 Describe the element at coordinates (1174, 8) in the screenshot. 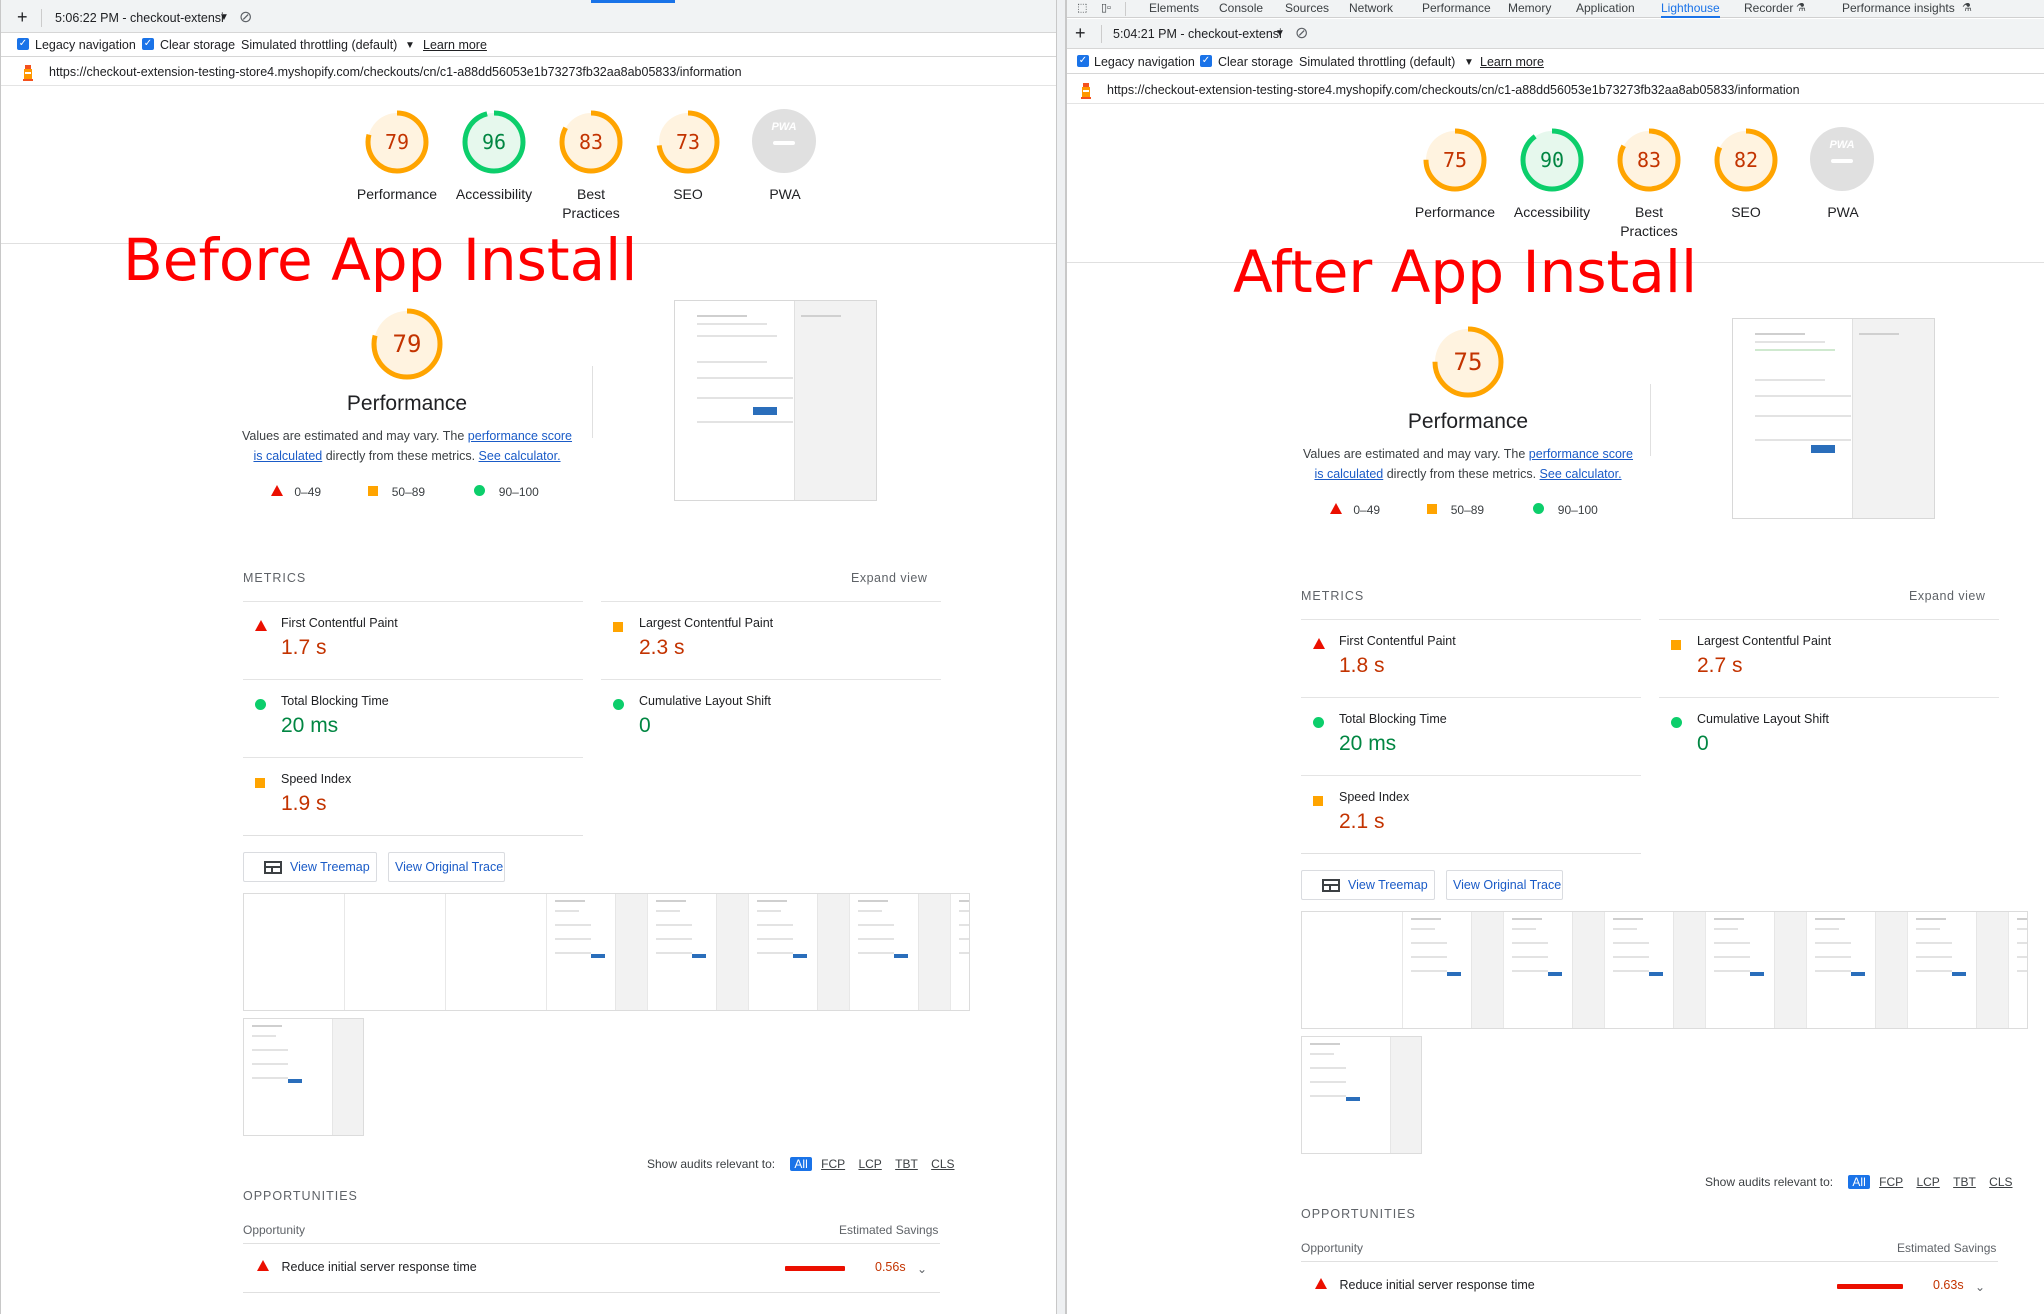

I see `tab-elements: Elements` at that location.